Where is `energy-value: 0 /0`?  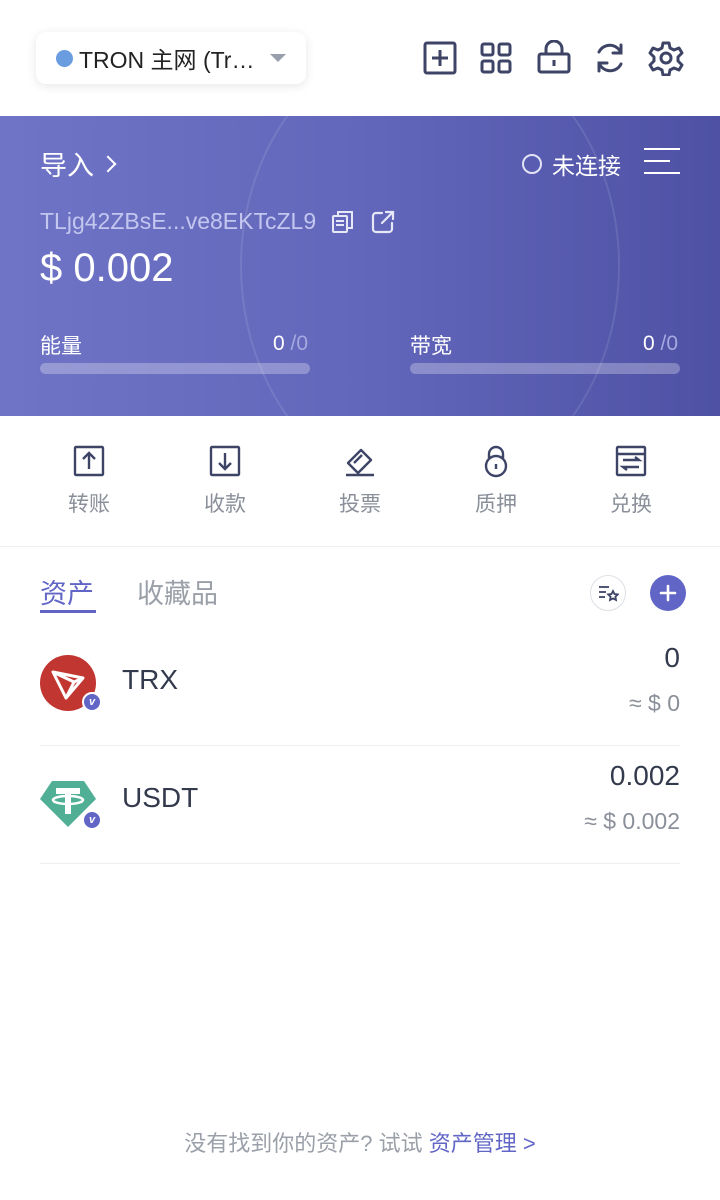
energy-value: 0 /0 is located at coordinates (290, 343).